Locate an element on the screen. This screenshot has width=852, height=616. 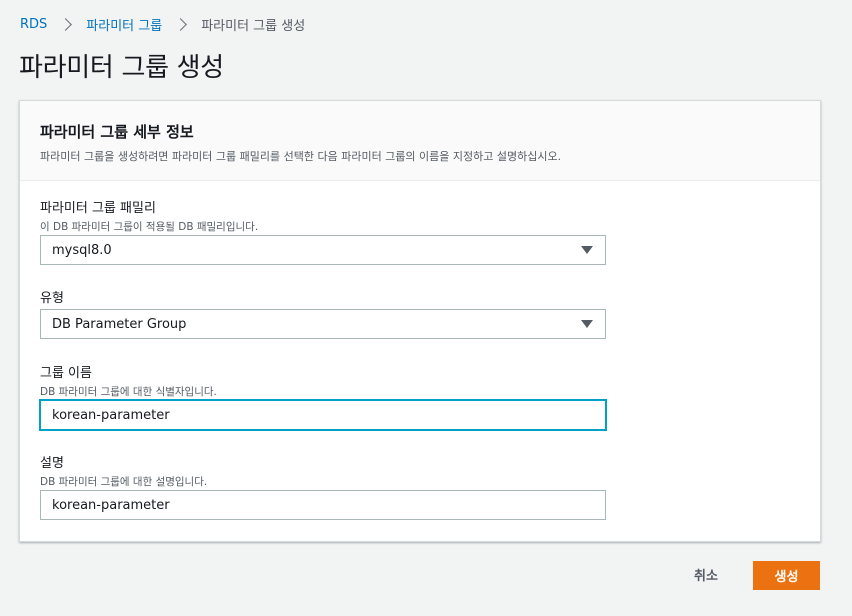
type-field: 유형 DB Parameter Group is located at coordinates (323, 313).